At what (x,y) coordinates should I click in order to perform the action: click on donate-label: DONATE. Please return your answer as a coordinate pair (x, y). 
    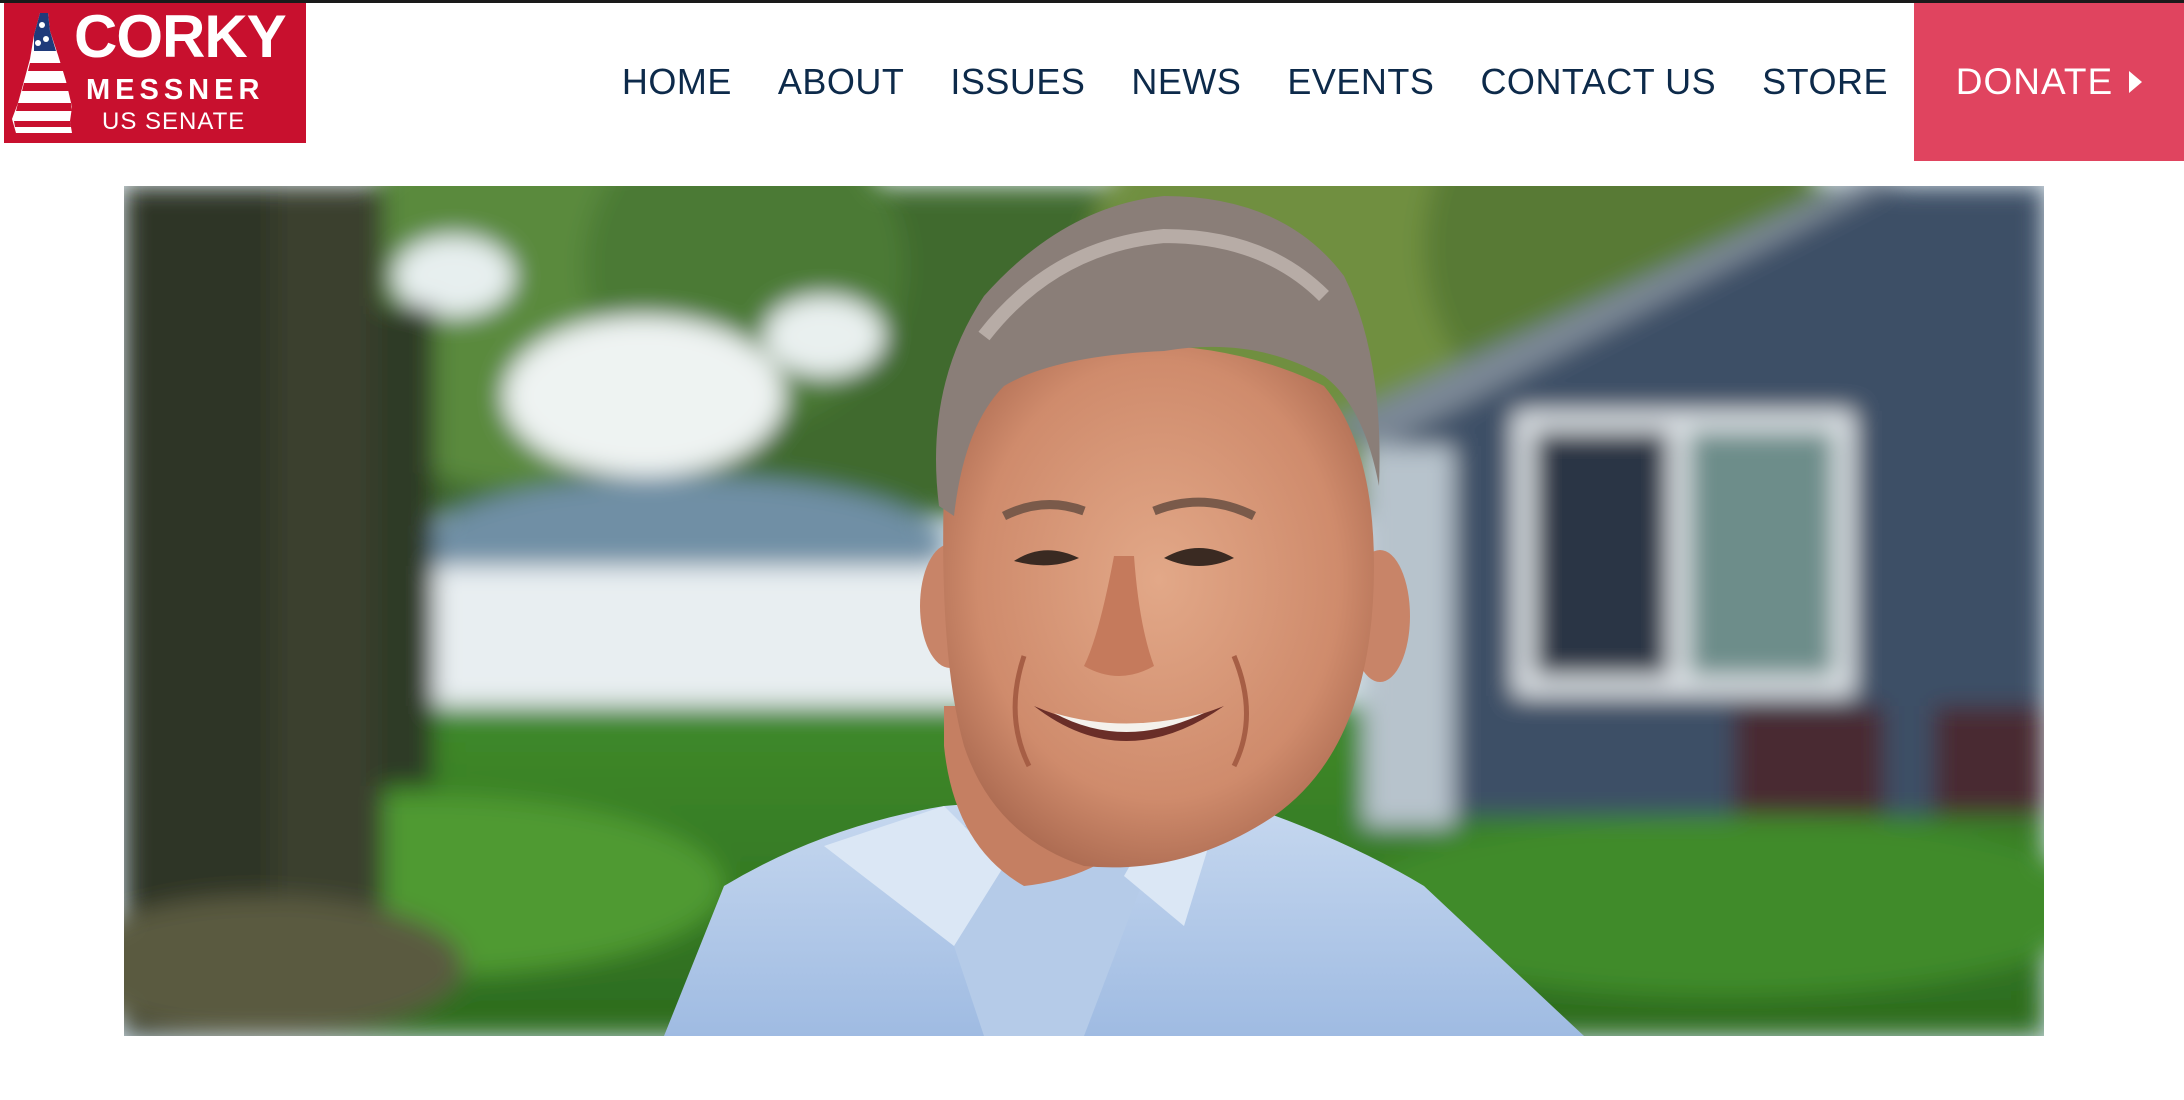
    Looking at the image, I should click on (2034, 81).